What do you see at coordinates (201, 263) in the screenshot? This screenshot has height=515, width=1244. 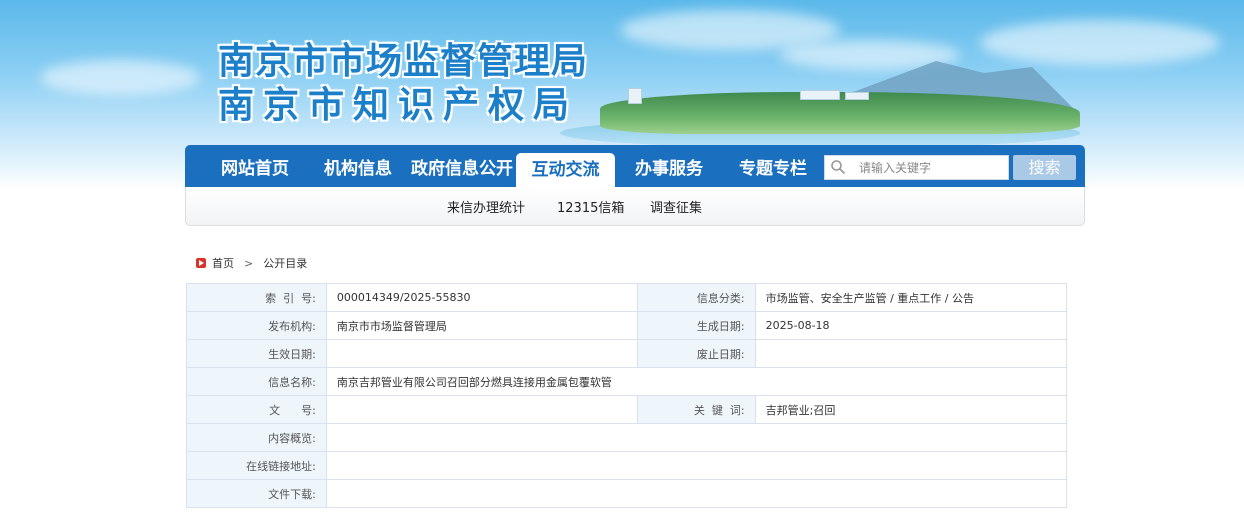 I see `home-icon` at bounding box center [201, 263].